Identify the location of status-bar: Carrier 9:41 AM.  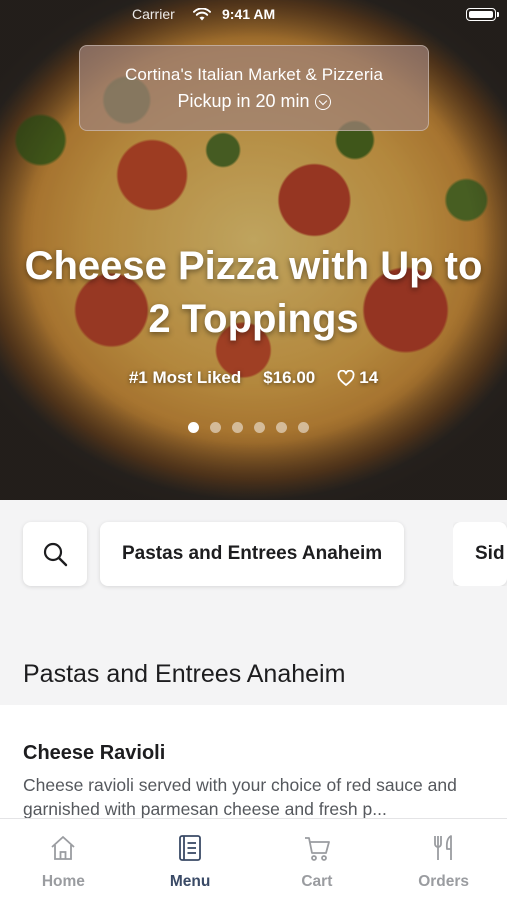
(253, 15).